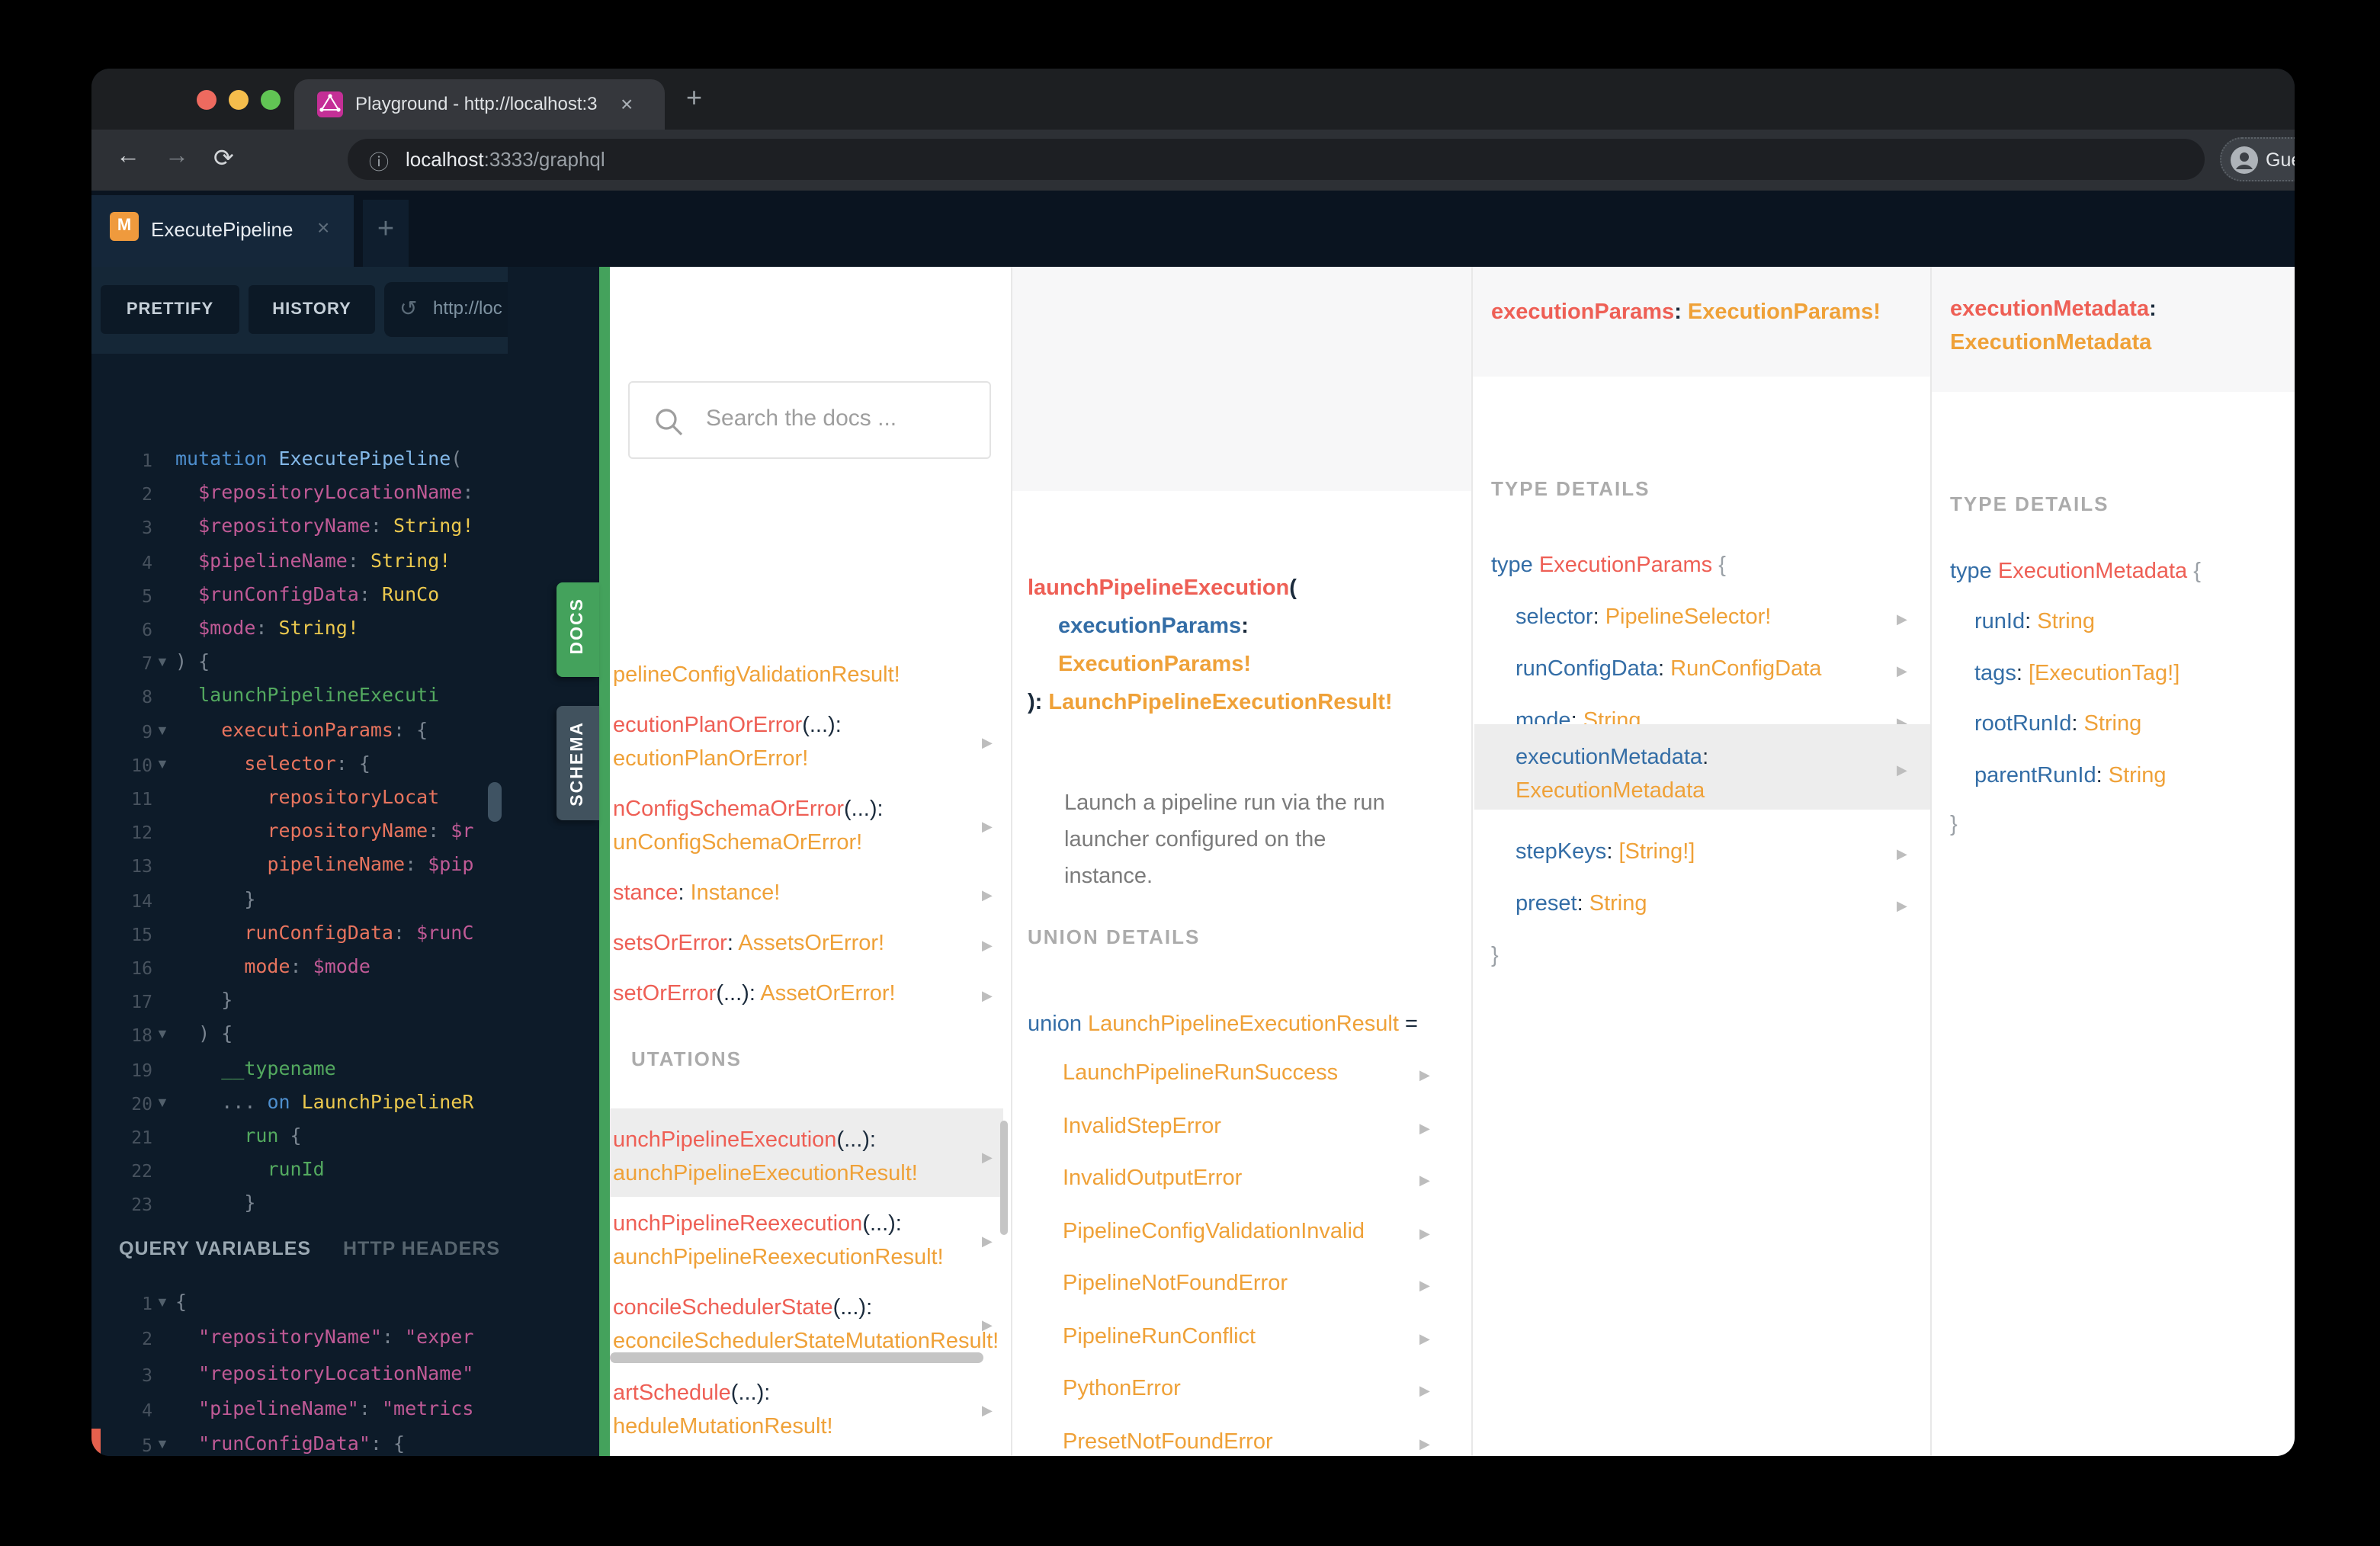 Image resolution: width=2380 pixels, height=1546 pixels. Describe the element at coordinates (299, 968) in the screenshot. I see `code-line: 16 mode: $mode` at that location.